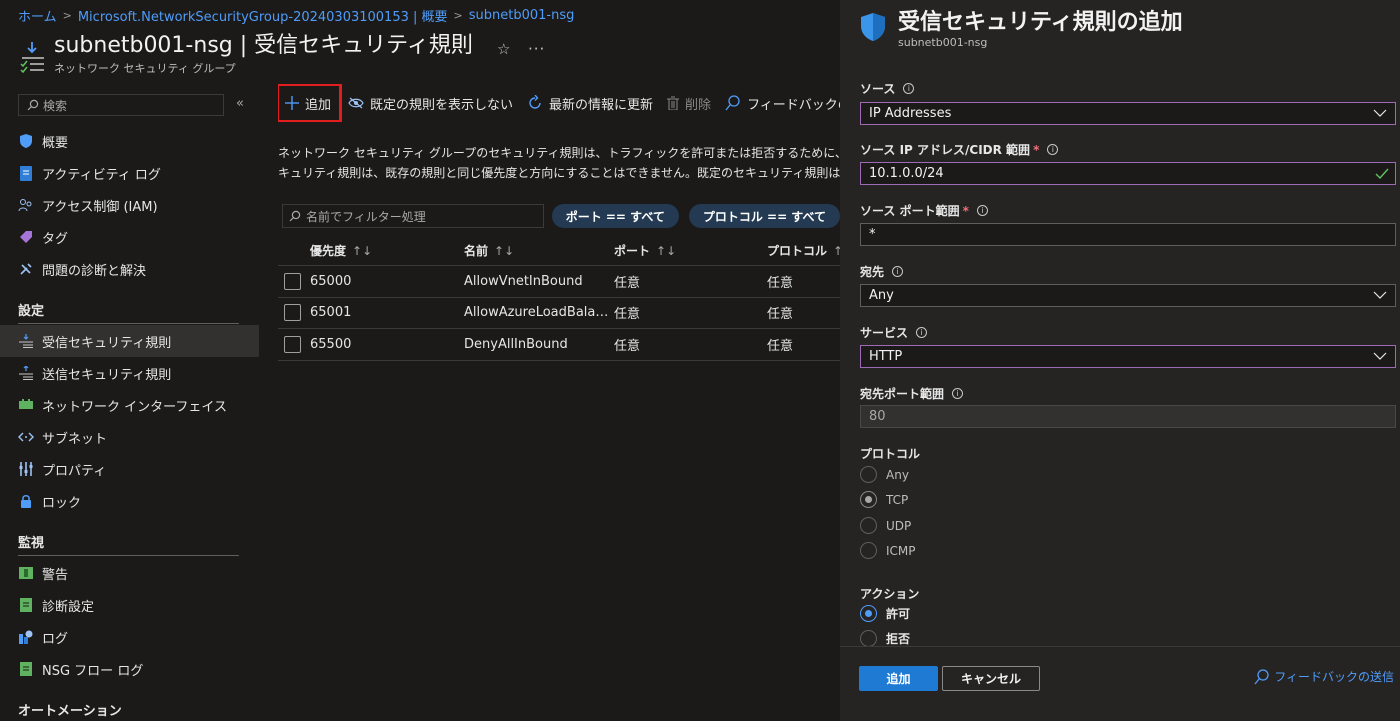  Describe the element at coordinates (590, 103) in the screenshot. I see `refresh-button: 最新の情報に更新` at that location.